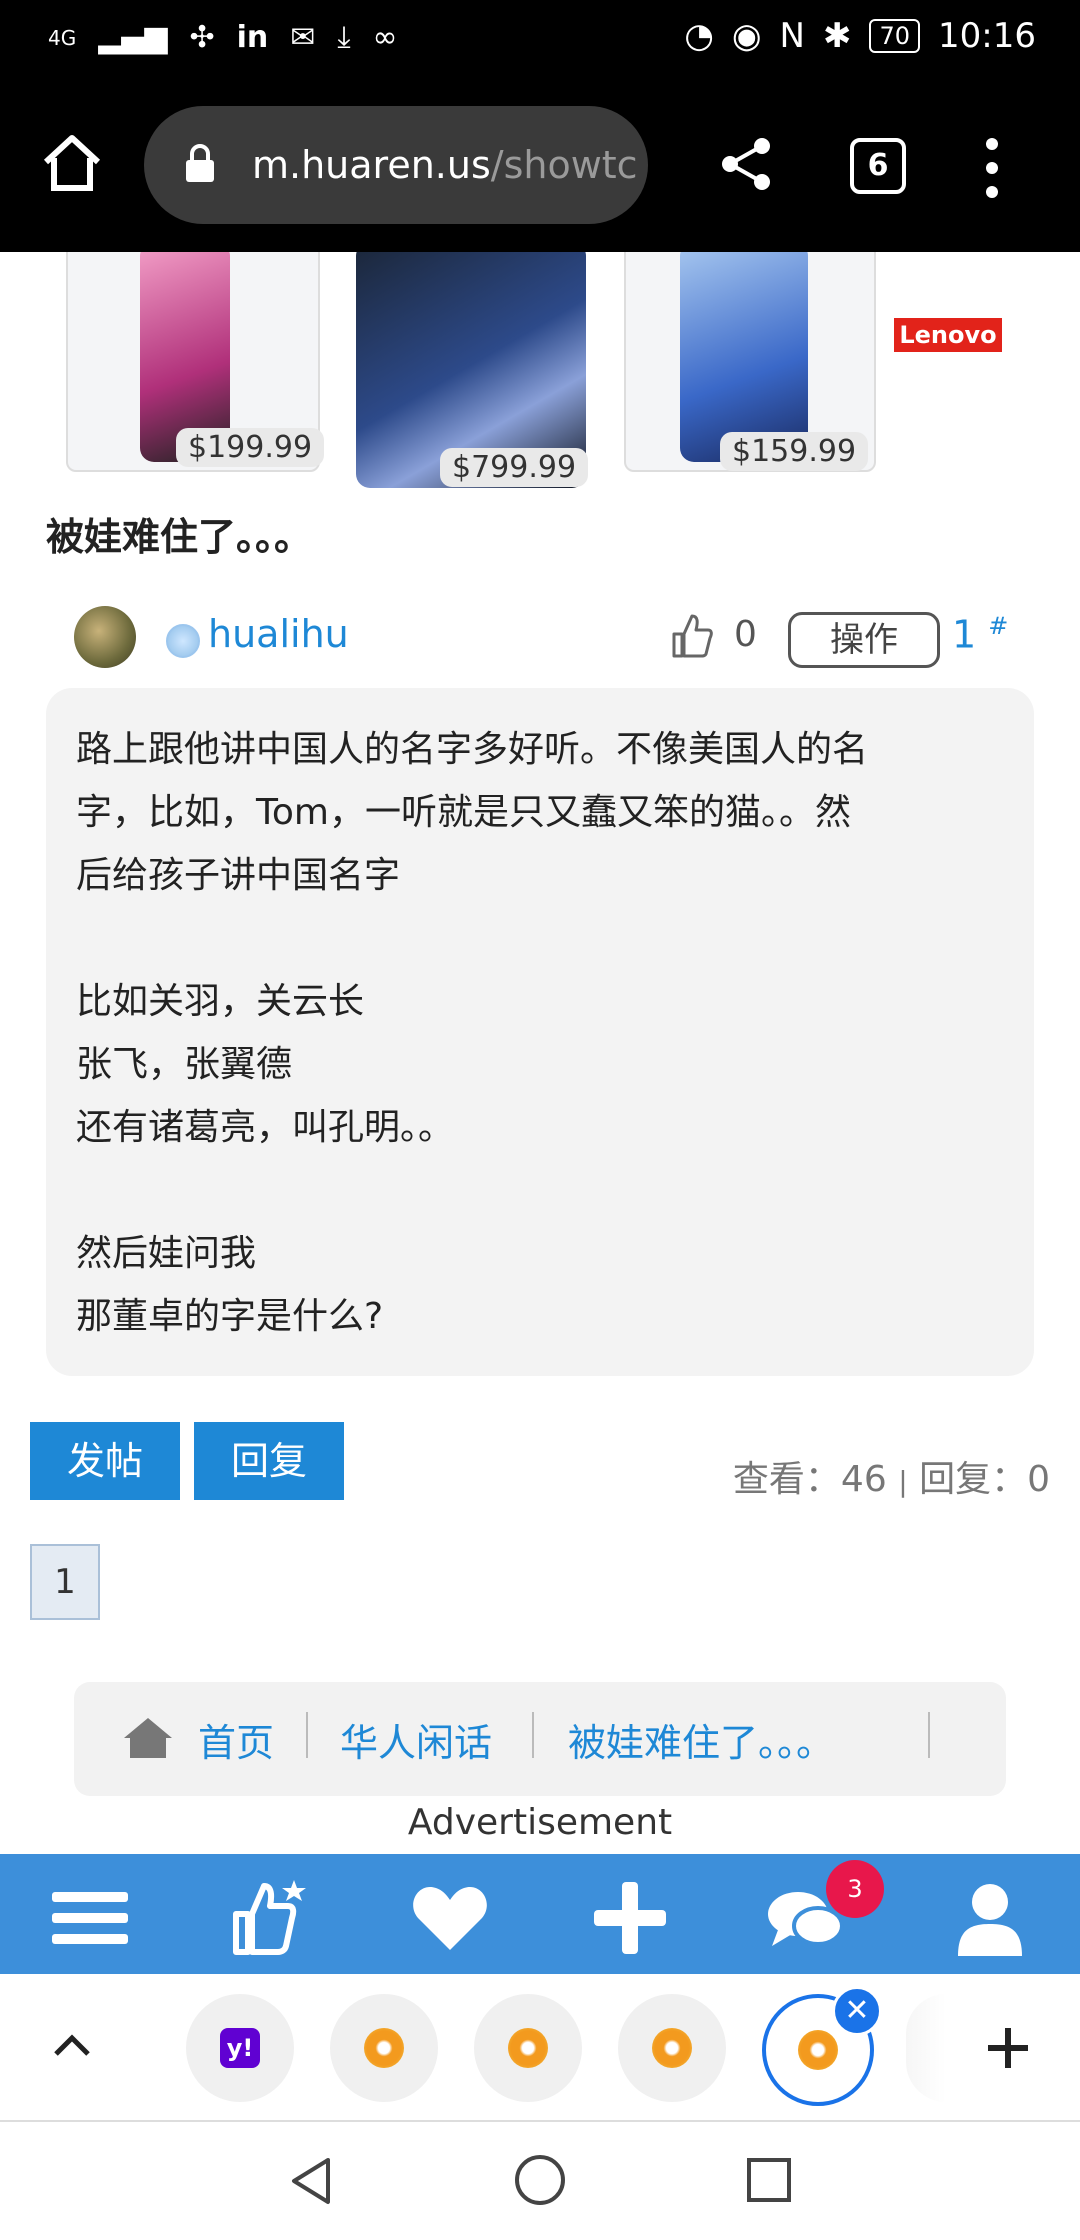  I want to click on network-type: 4G, so click(62, 37).